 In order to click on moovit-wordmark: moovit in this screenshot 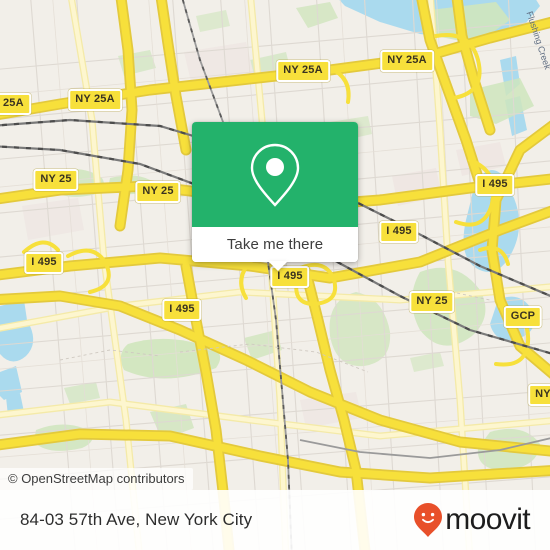, I will do `click(487, 519)`.